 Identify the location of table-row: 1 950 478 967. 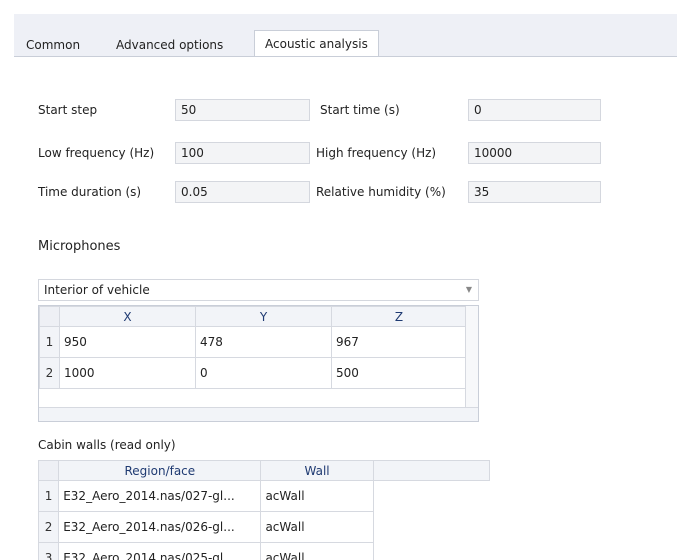
(253, 342).